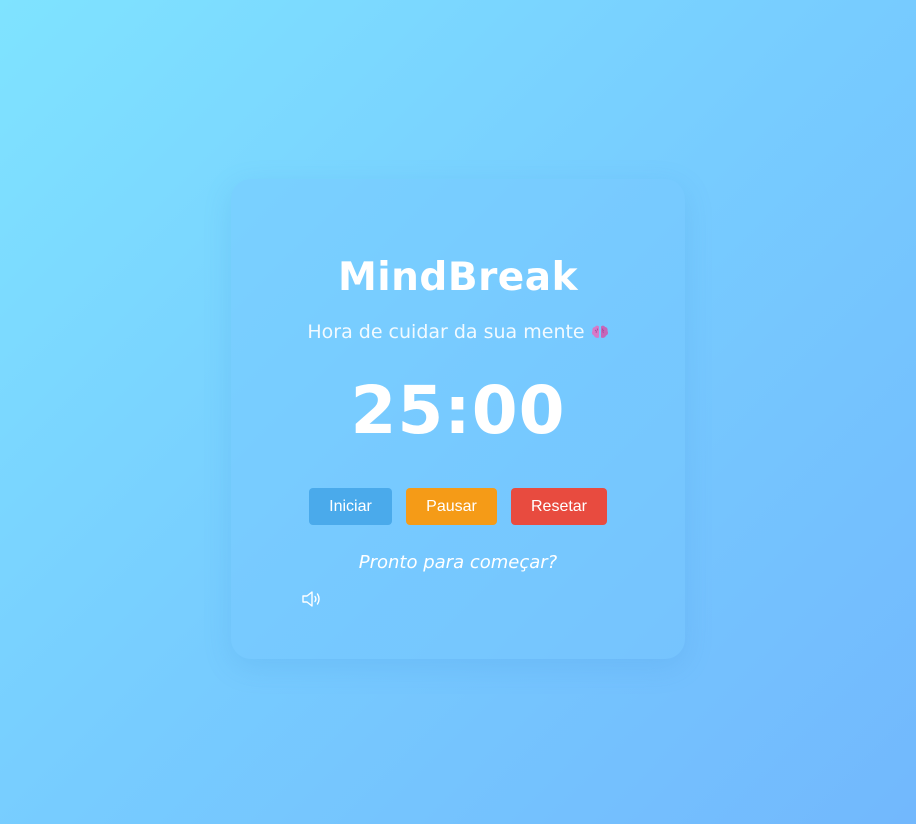 Image resolution: width=916 pixels, height=824 pixels. What do you see at coordinates (312, 599) in the screenshot?
I see `speaker-icon` at bounding box center [312, 599].